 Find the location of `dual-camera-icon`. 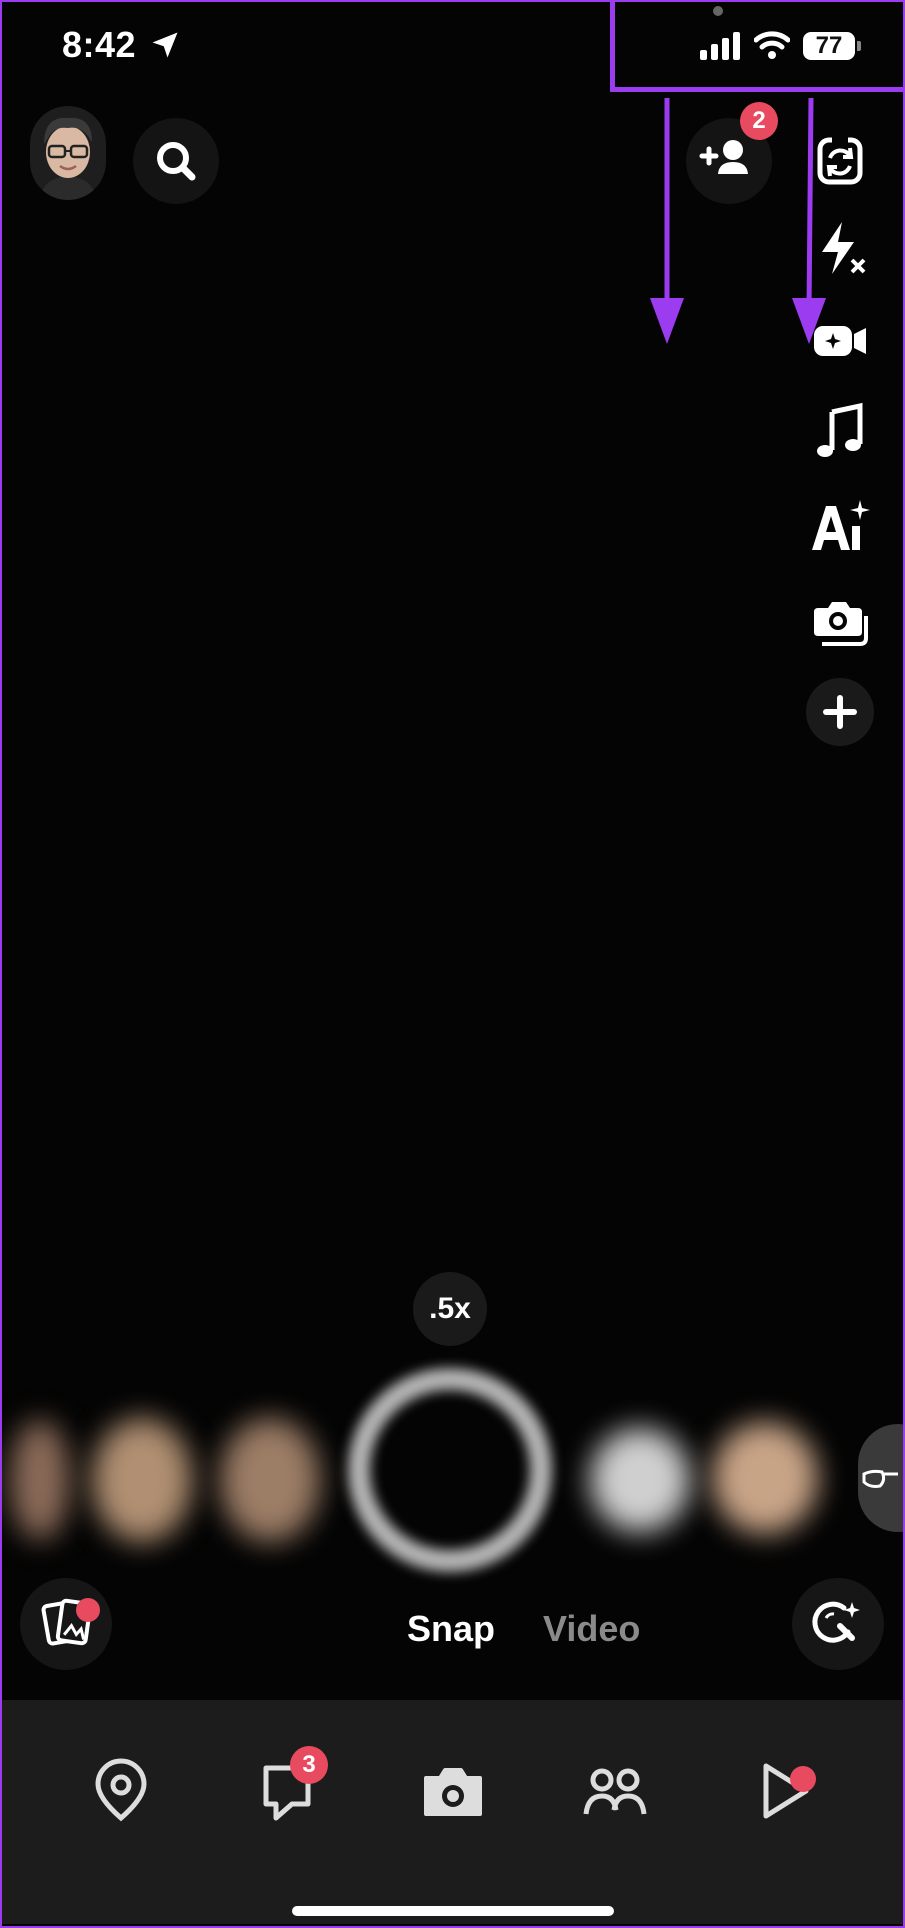

dual-camera-icon is located at coordinates (840, 340).